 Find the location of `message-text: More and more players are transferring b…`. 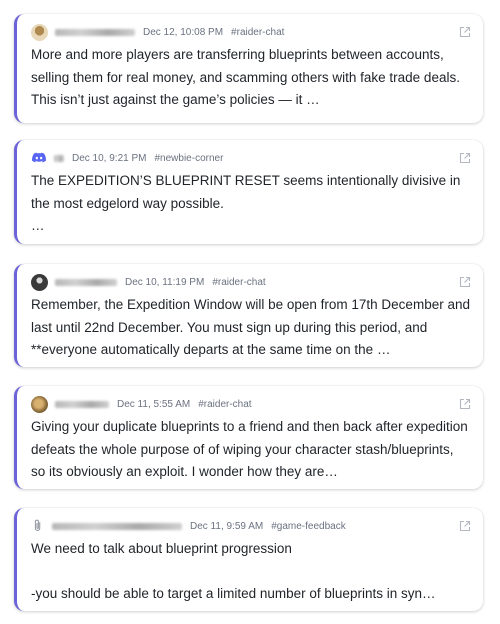

message-text: More and more players are transferring b… is located at coordinates (245, 77).